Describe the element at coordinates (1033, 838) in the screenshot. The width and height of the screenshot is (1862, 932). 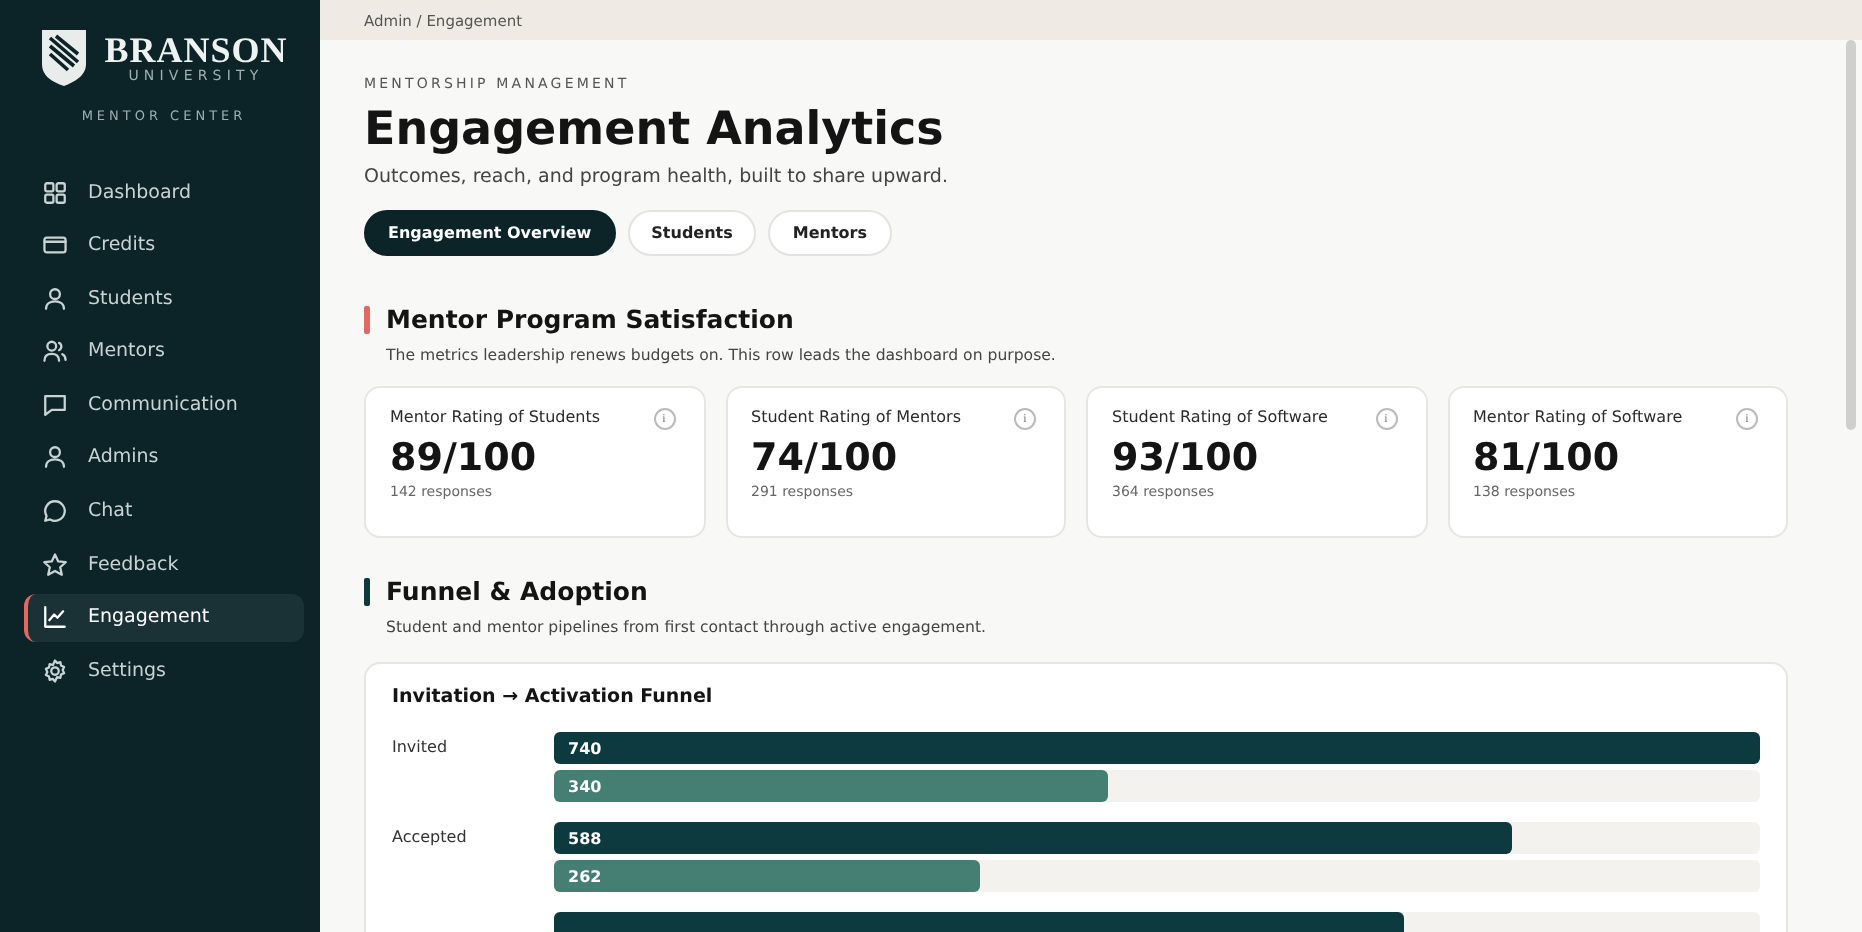
I see `funnel-bar: 588` at that location.